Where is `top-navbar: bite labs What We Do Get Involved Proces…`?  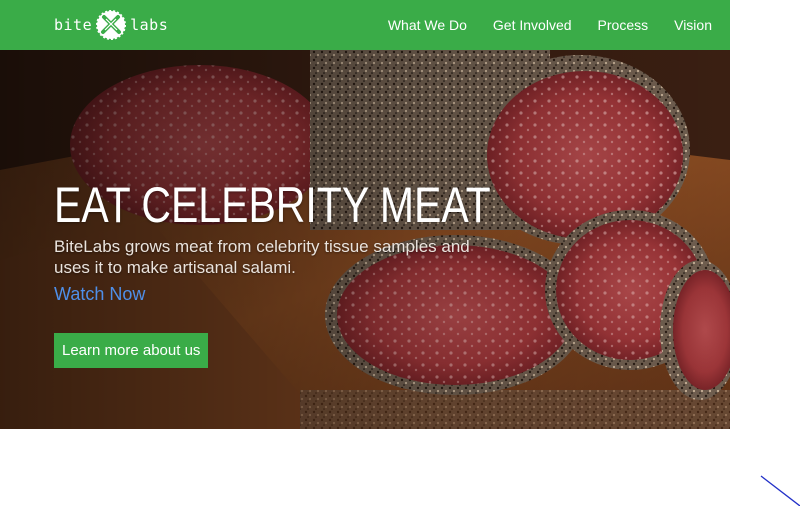 top-navbar: bite labs What We Do Get Involved Proces… is located at coordinates (365, 25).